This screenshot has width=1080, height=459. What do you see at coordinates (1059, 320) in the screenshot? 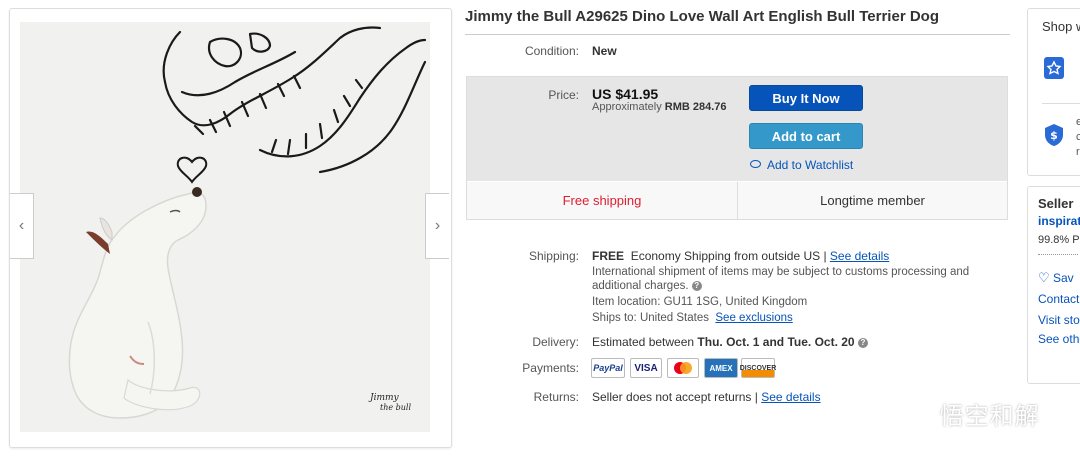
I see `visit-store-link: Visit stor` at bounding box center [1059, 320].